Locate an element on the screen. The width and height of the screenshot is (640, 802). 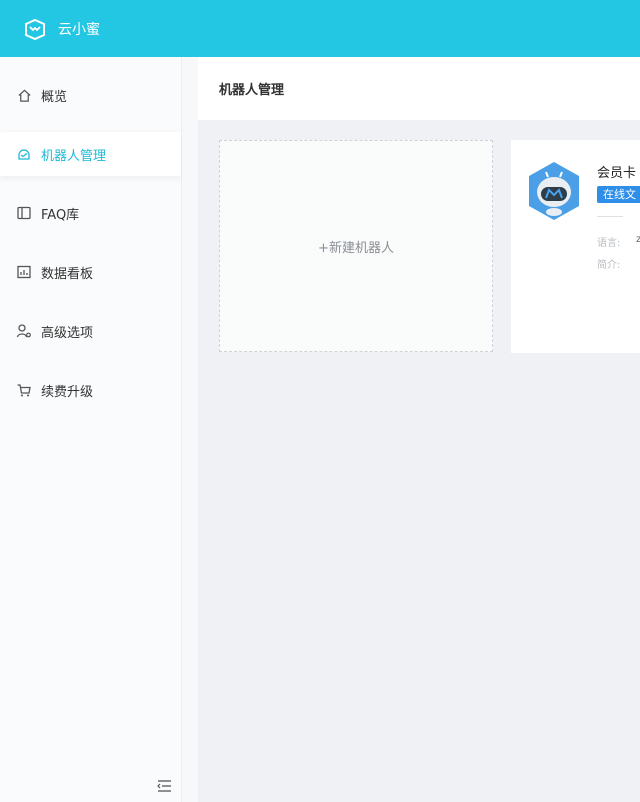
sidebar-item-label: 机器人管理 is located at coordinates (74, 156).